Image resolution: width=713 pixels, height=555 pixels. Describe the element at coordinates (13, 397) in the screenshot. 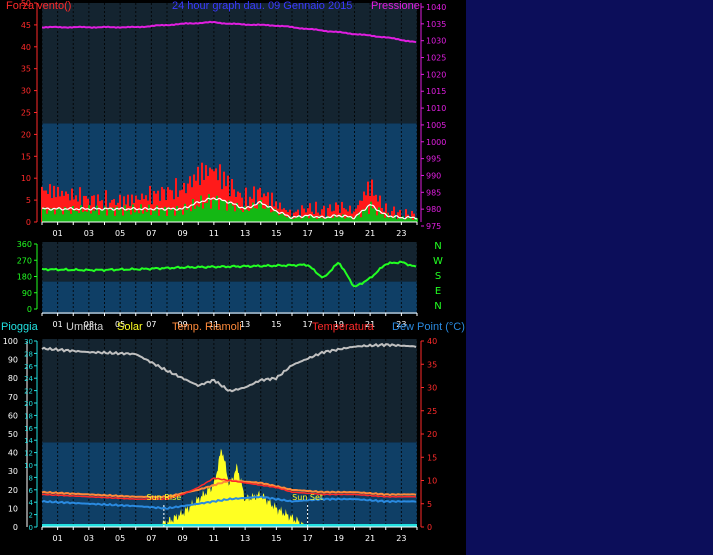

I see `humidity-axis-tick-label: 70` at that location.